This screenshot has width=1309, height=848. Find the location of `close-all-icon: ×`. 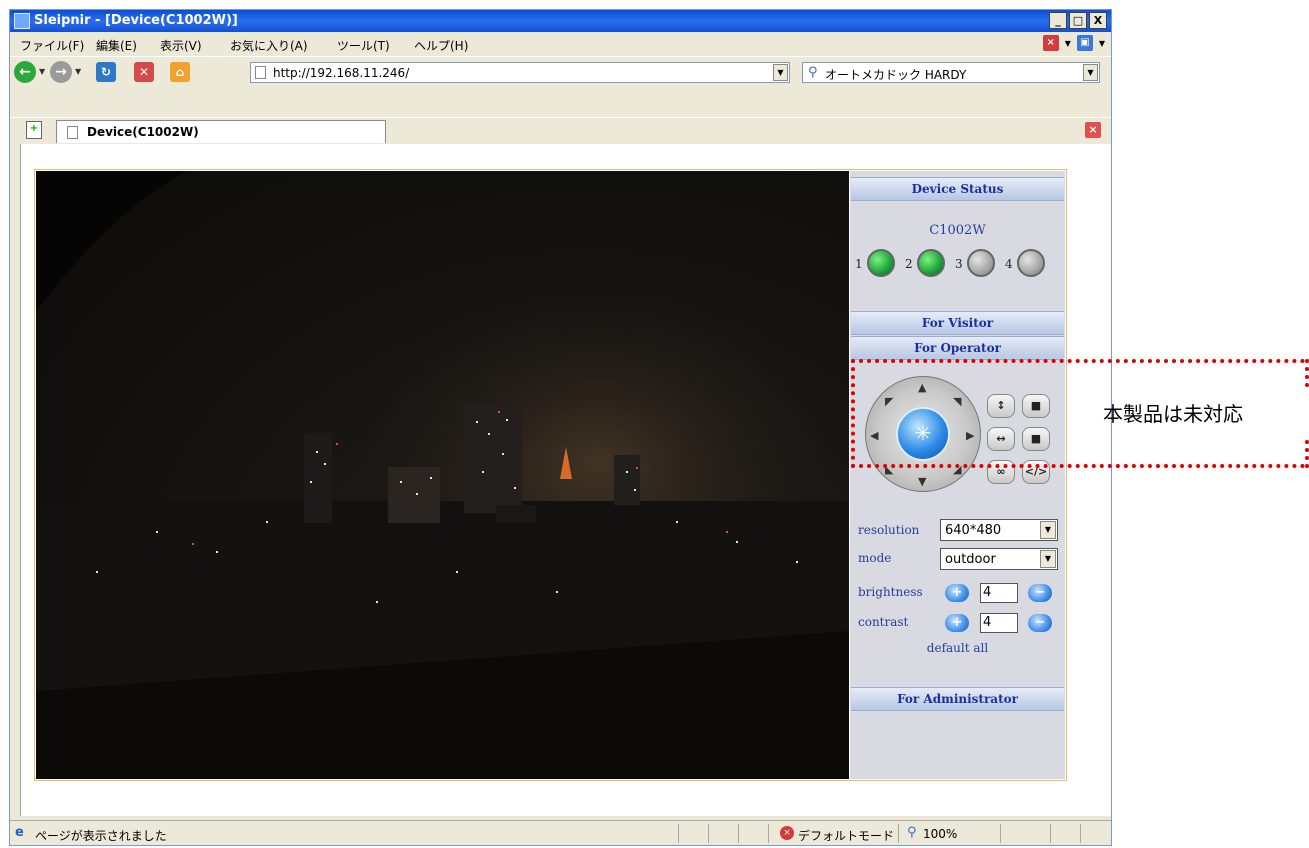

close-all-icon: × is located at coordinates (1050, 43).